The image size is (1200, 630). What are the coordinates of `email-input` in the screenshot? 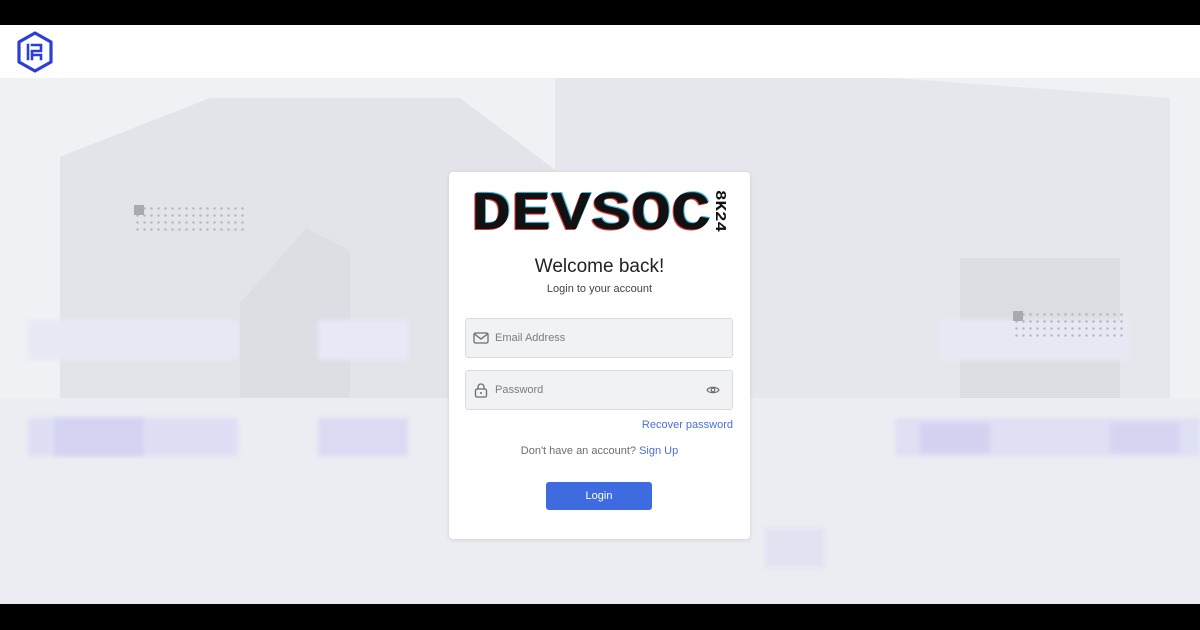 It's located at (595, 338).